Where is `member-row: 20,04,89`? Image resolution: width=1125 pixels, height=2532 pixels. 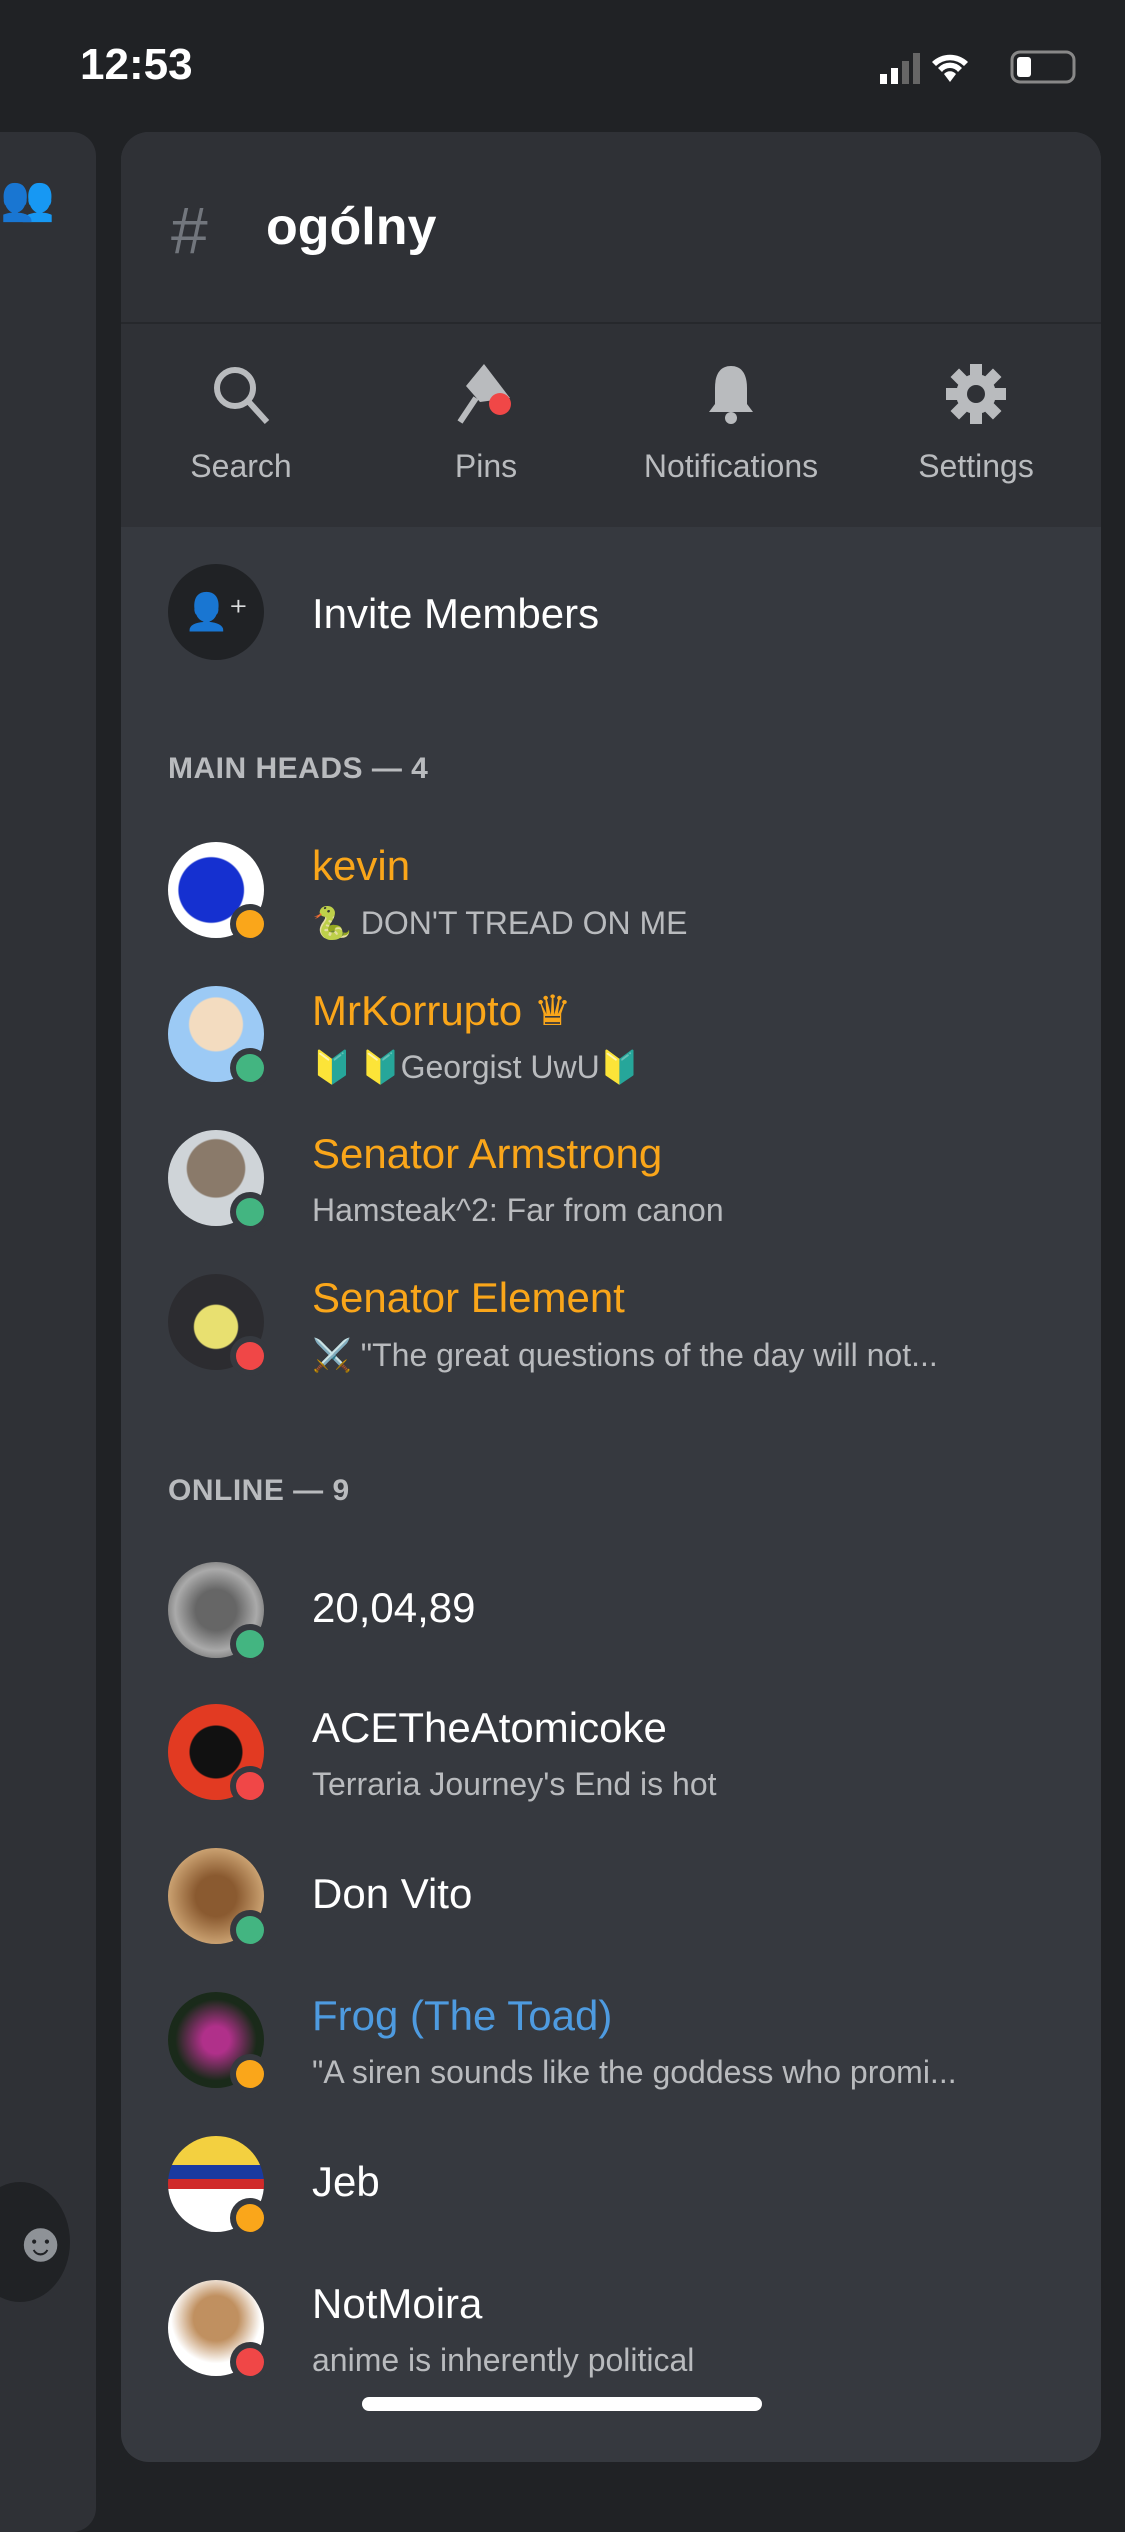
member-row: 20,04,89 is located at coordinates (618, 1617).